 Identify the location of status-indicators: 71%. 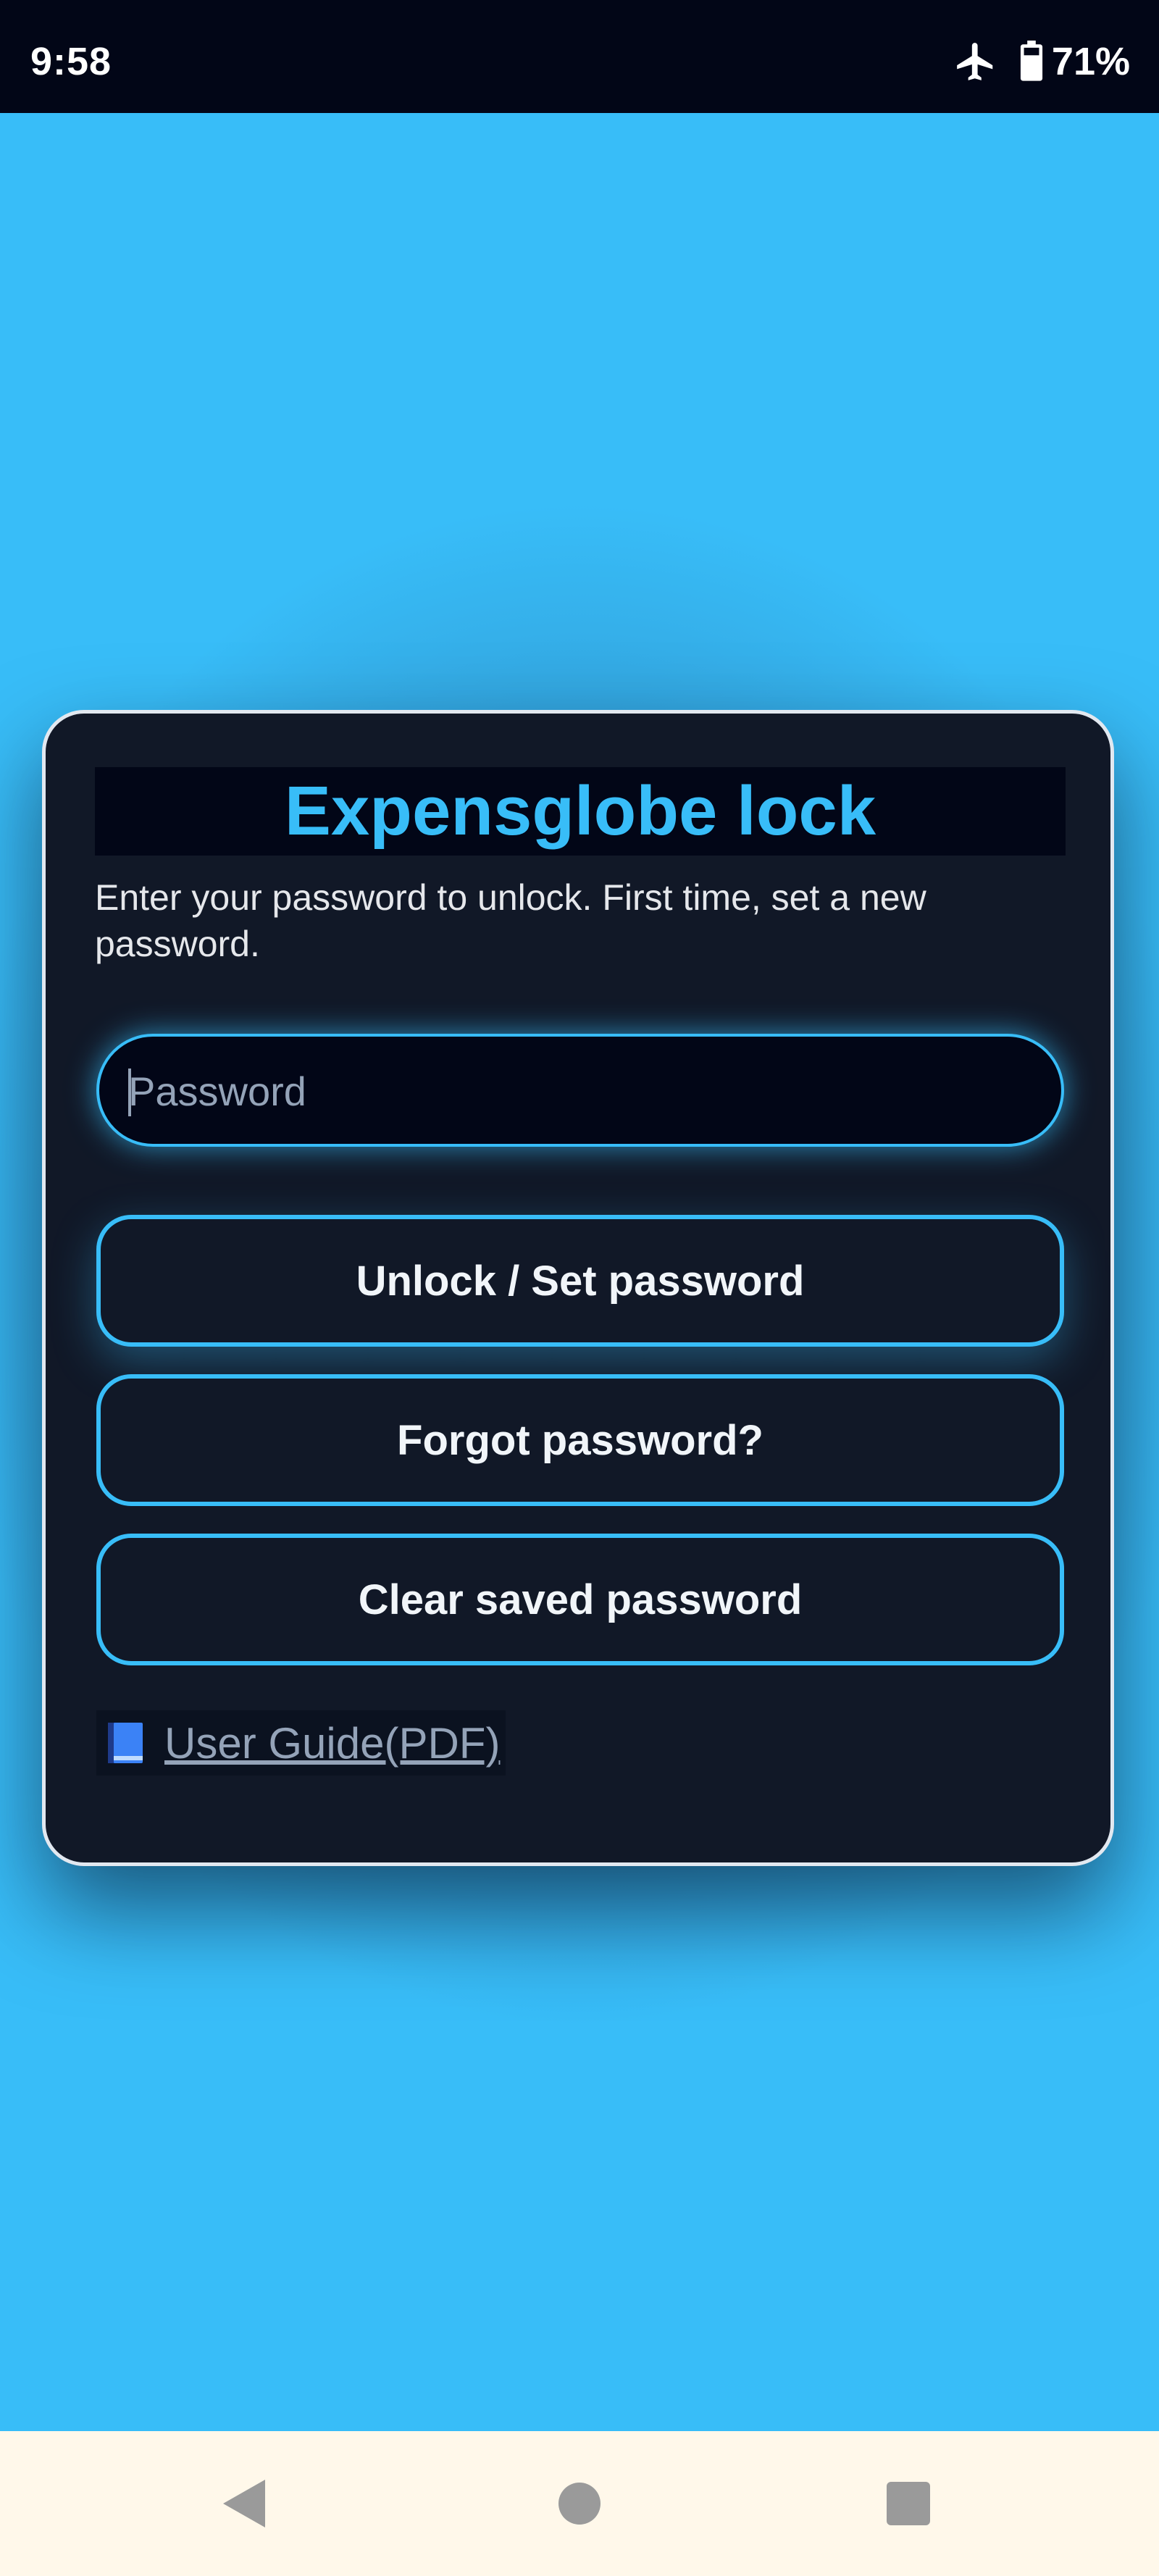
(1041, 61).